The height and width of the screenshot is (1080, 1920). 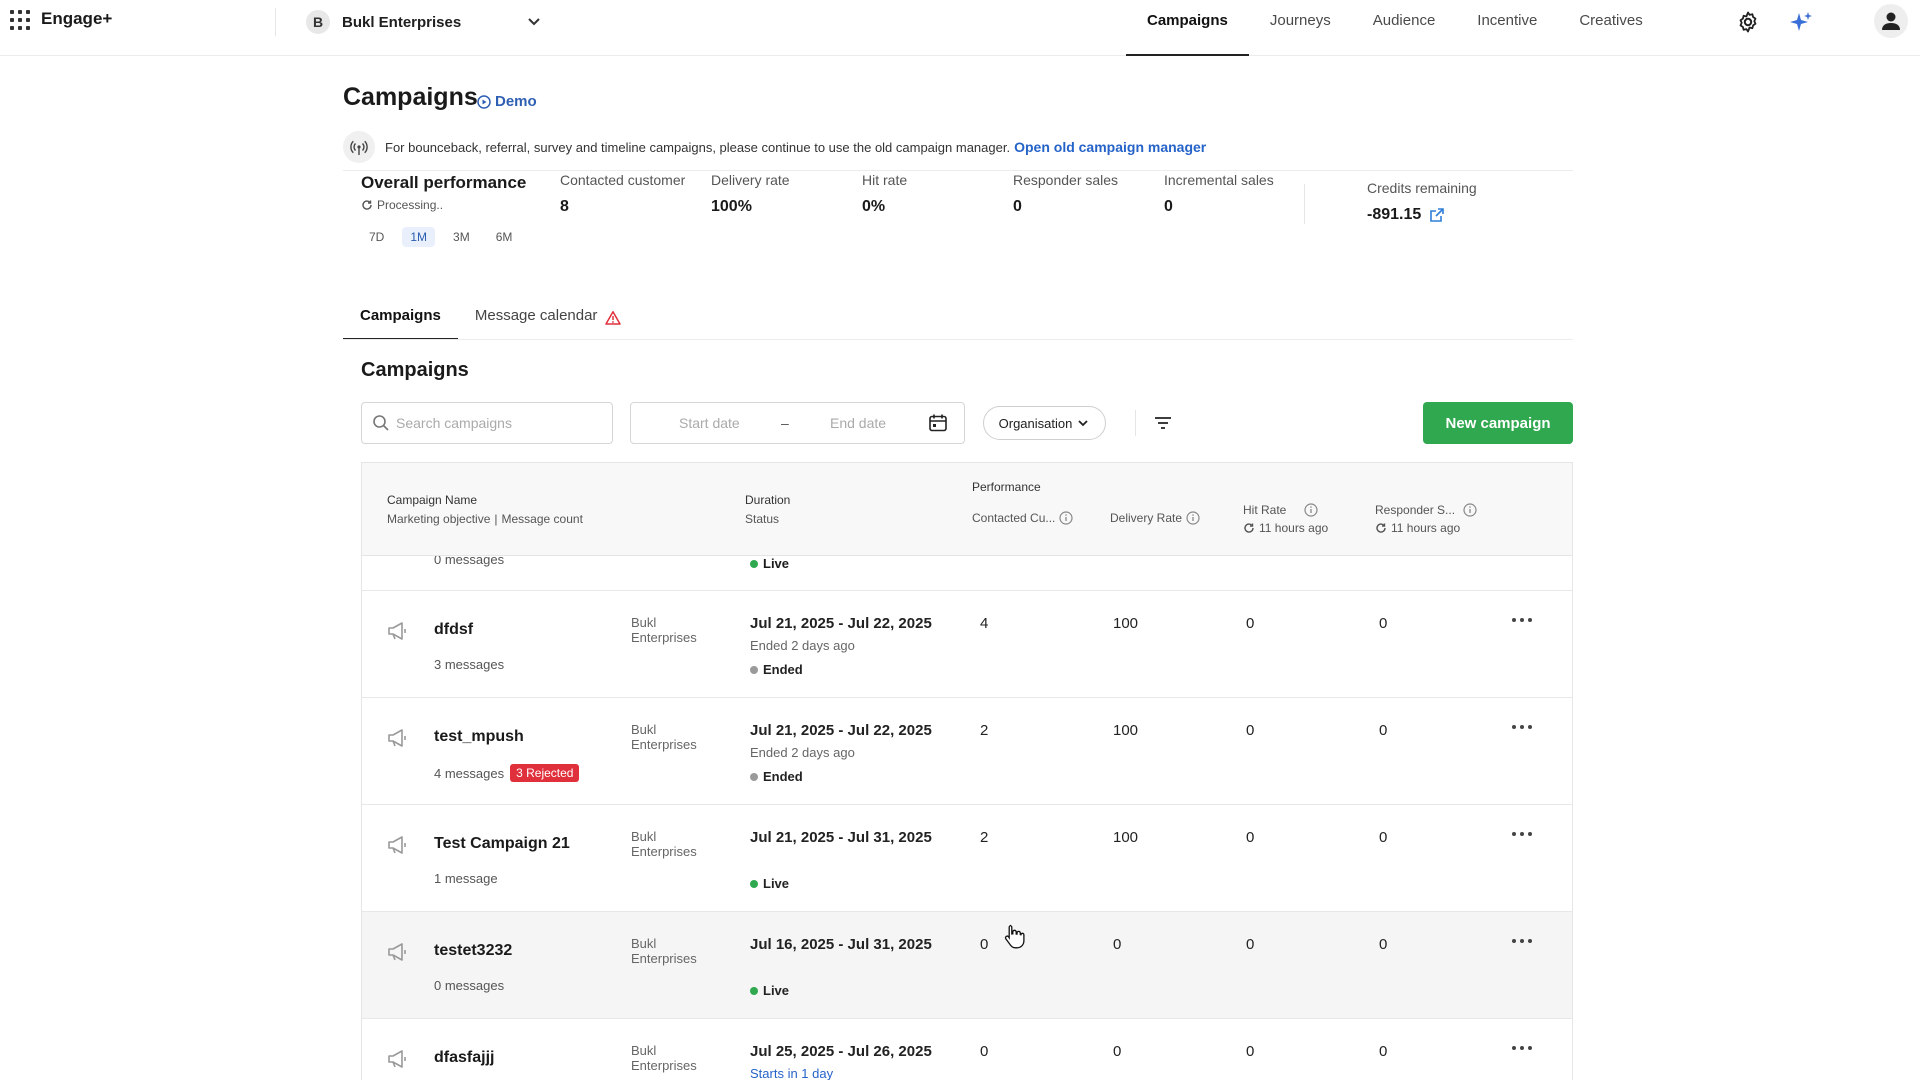 What do you see at coordinates (1801, 23) in the screenshot?
I see `ai-sparkle-icon` at bounding box center [1801, 23].